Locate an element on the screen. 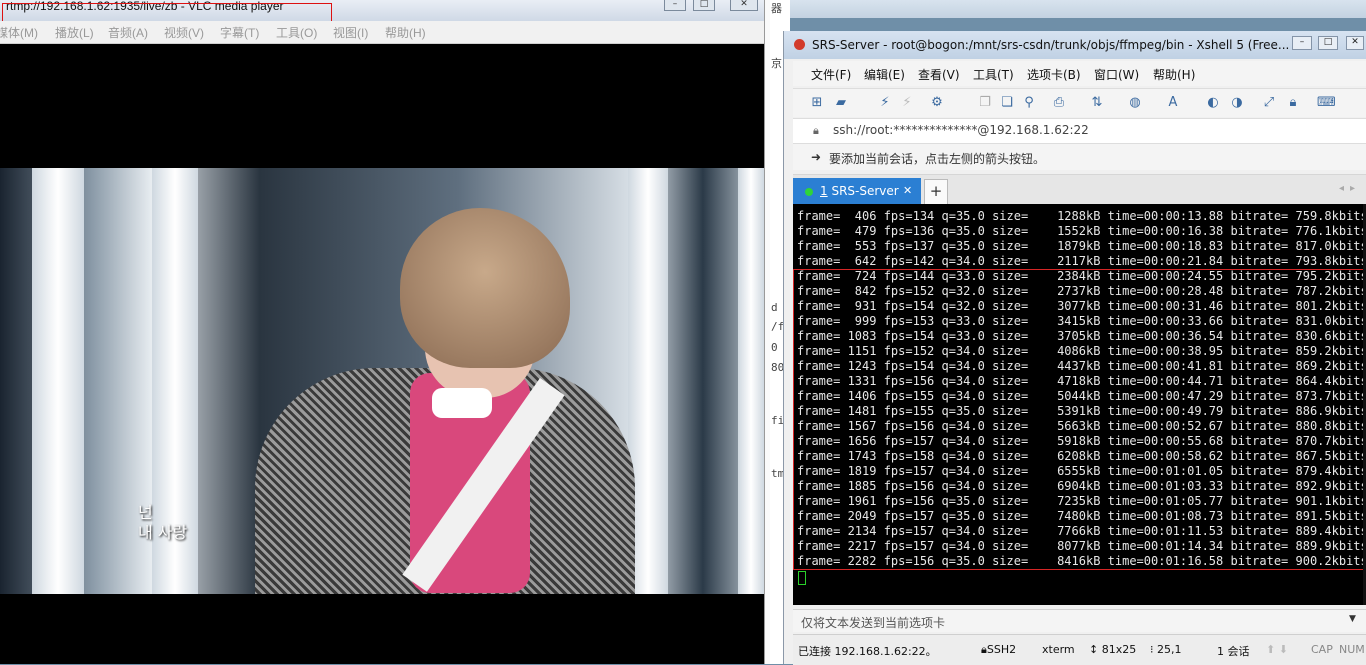 Image resolution: width=1366 pixels, height=665 pixels. status-cursor: ⁝ 25,1 is located at coordinates (1166, 649).